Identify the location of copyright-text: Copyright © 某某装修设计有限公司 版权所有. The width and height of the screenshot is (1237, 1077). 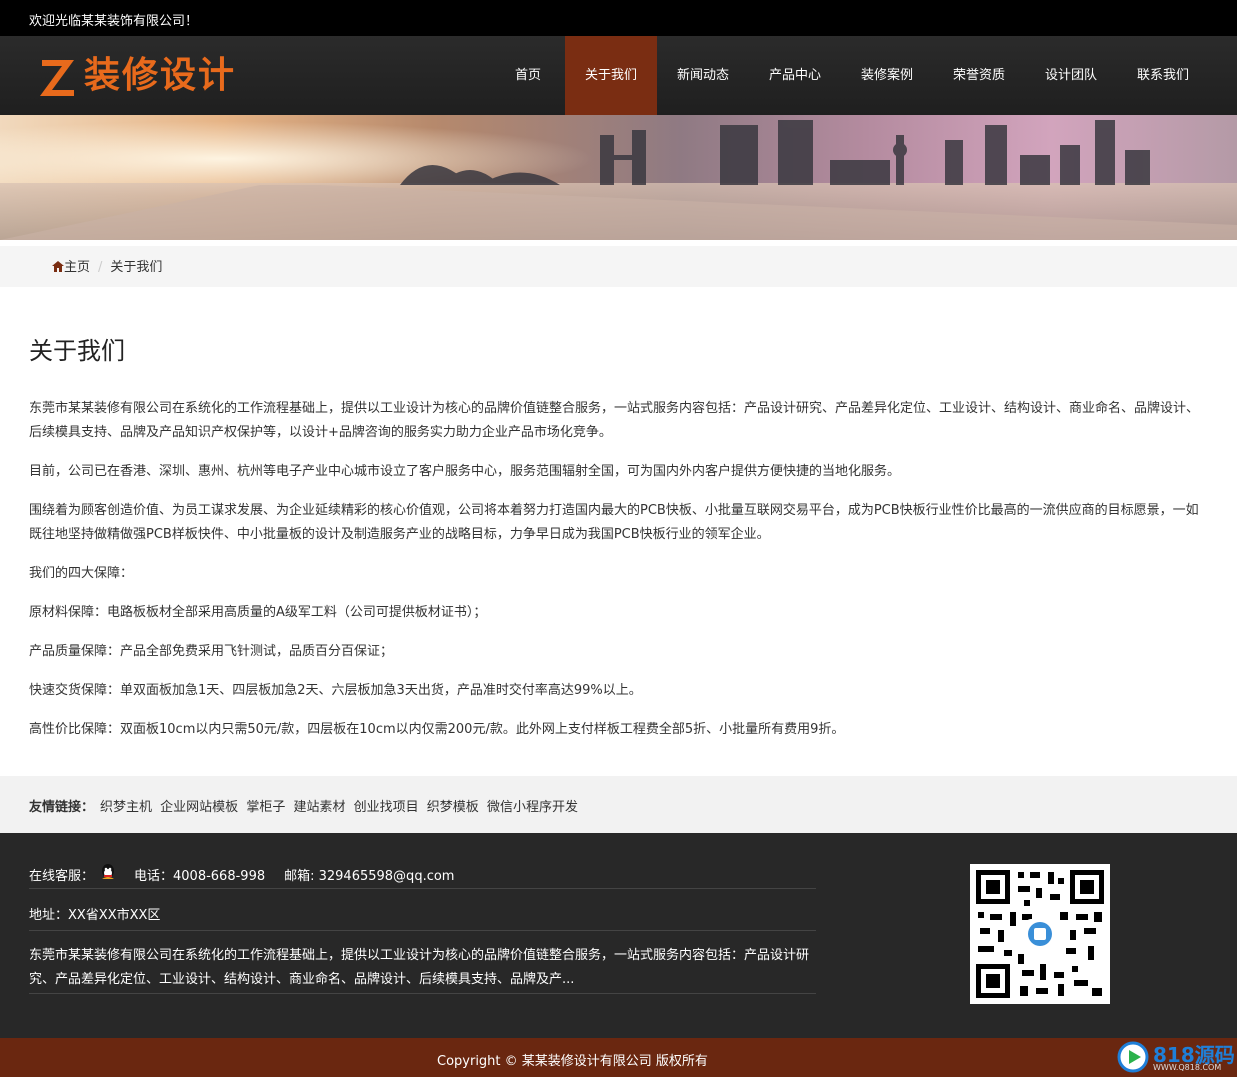
(572, 1061).